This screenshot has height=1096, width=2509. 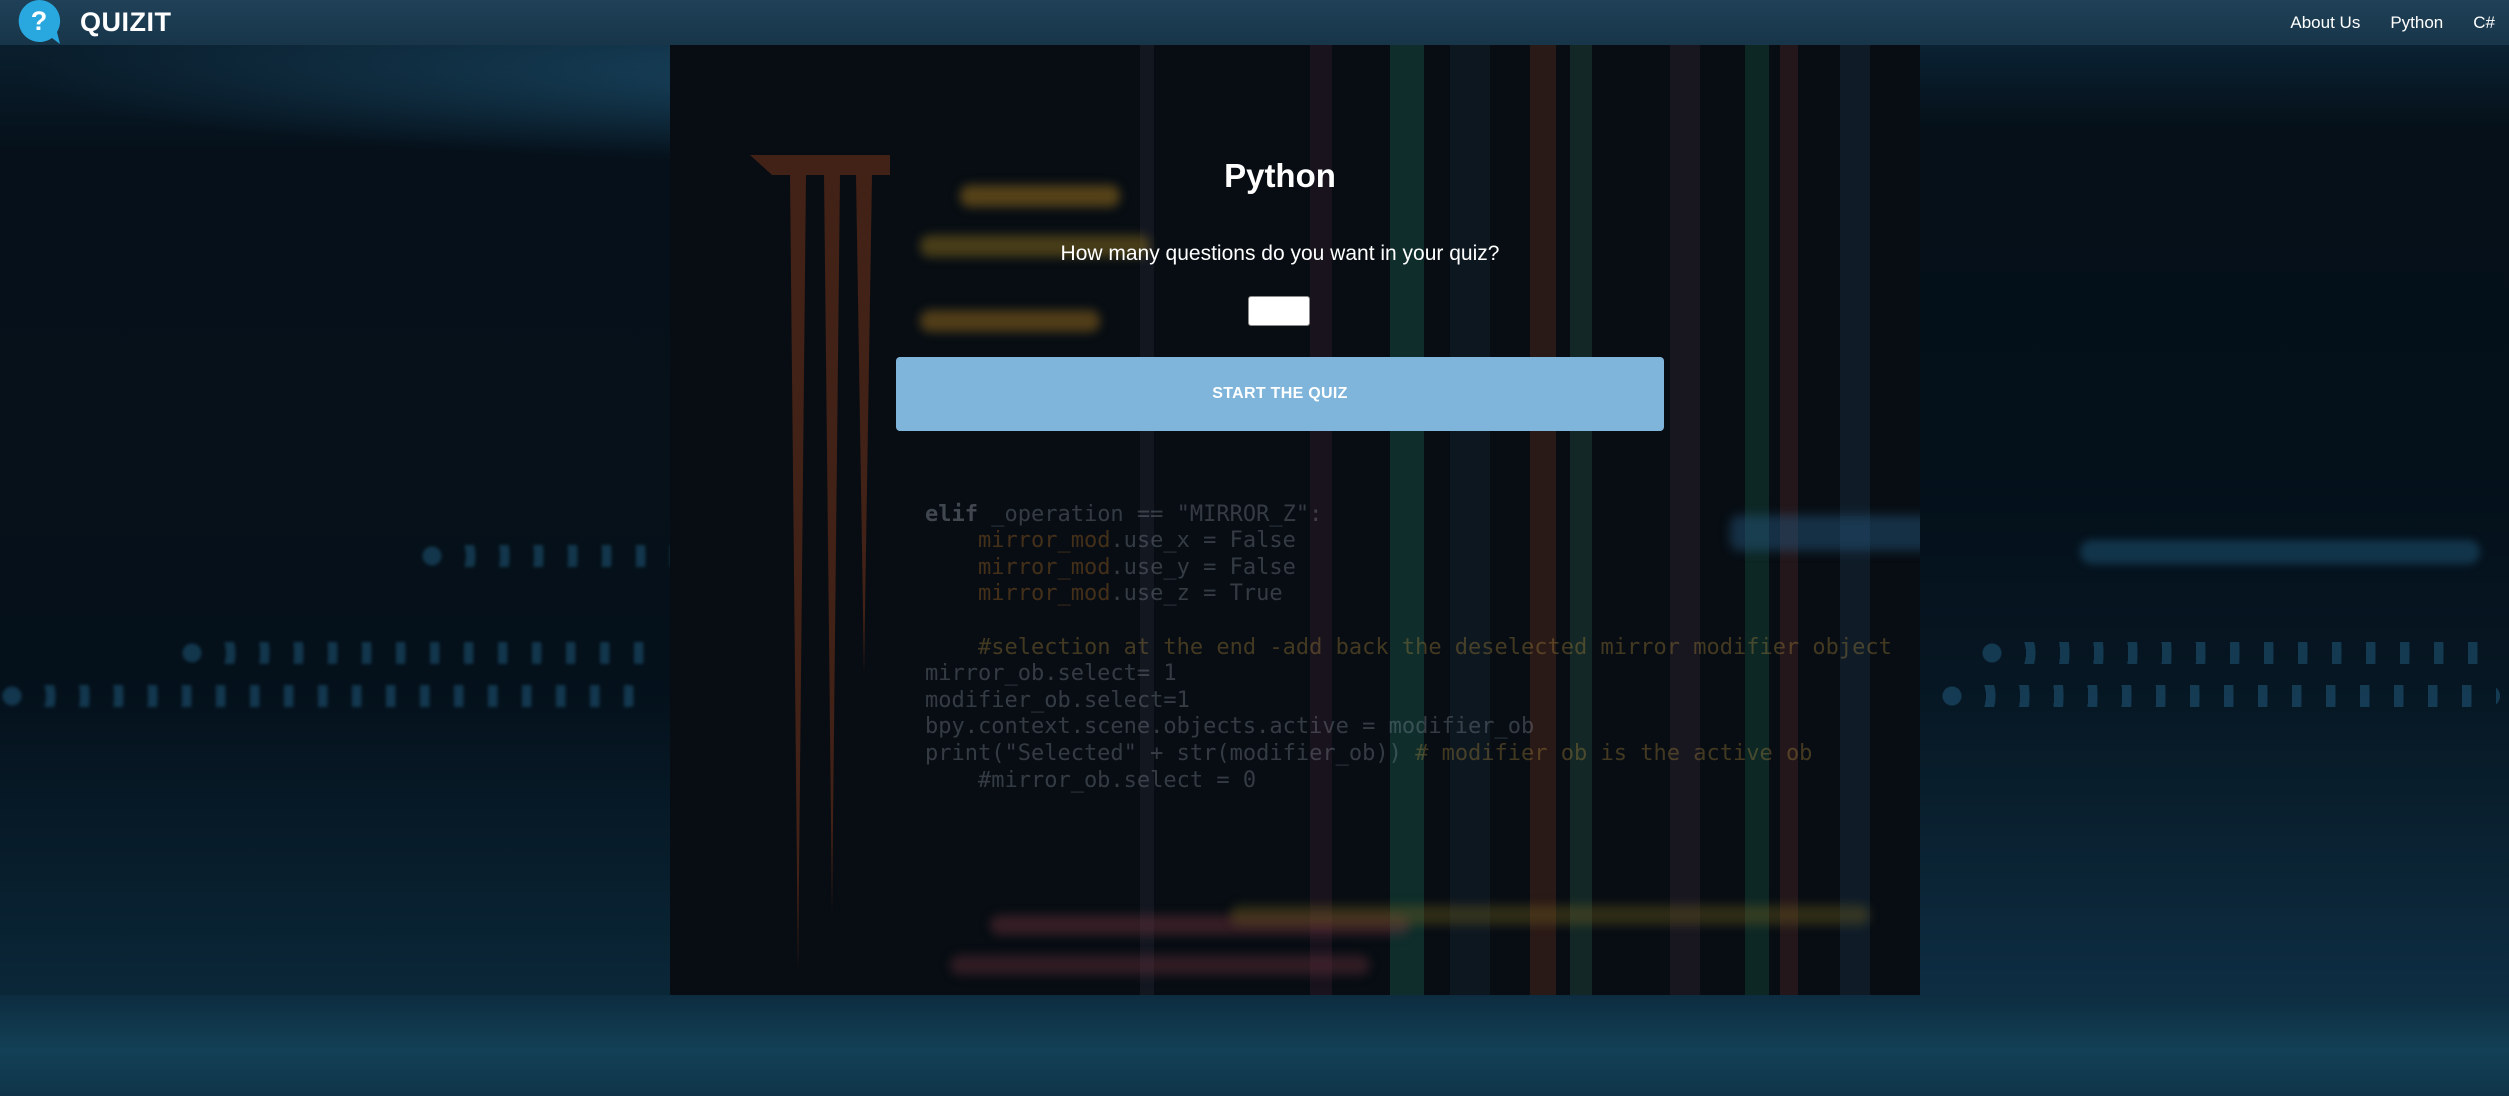 I want to click on nav-links: About Us Python C#, so click(x=2384, y=22).